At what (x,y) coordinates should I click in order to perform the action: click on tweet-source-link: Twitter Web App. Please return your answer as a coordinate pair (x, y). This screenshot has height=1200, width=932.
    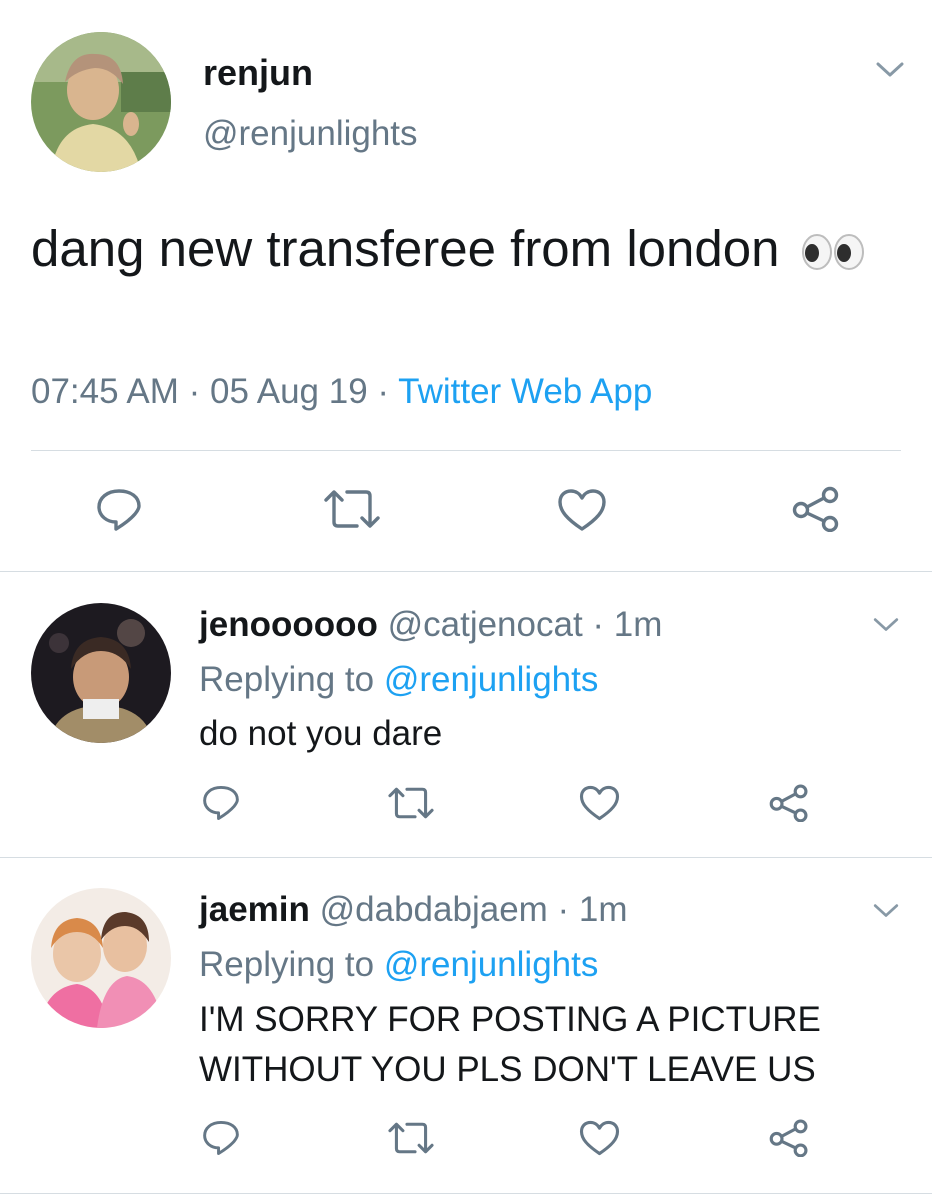
    Looking at the image, I should click on (525, 391).